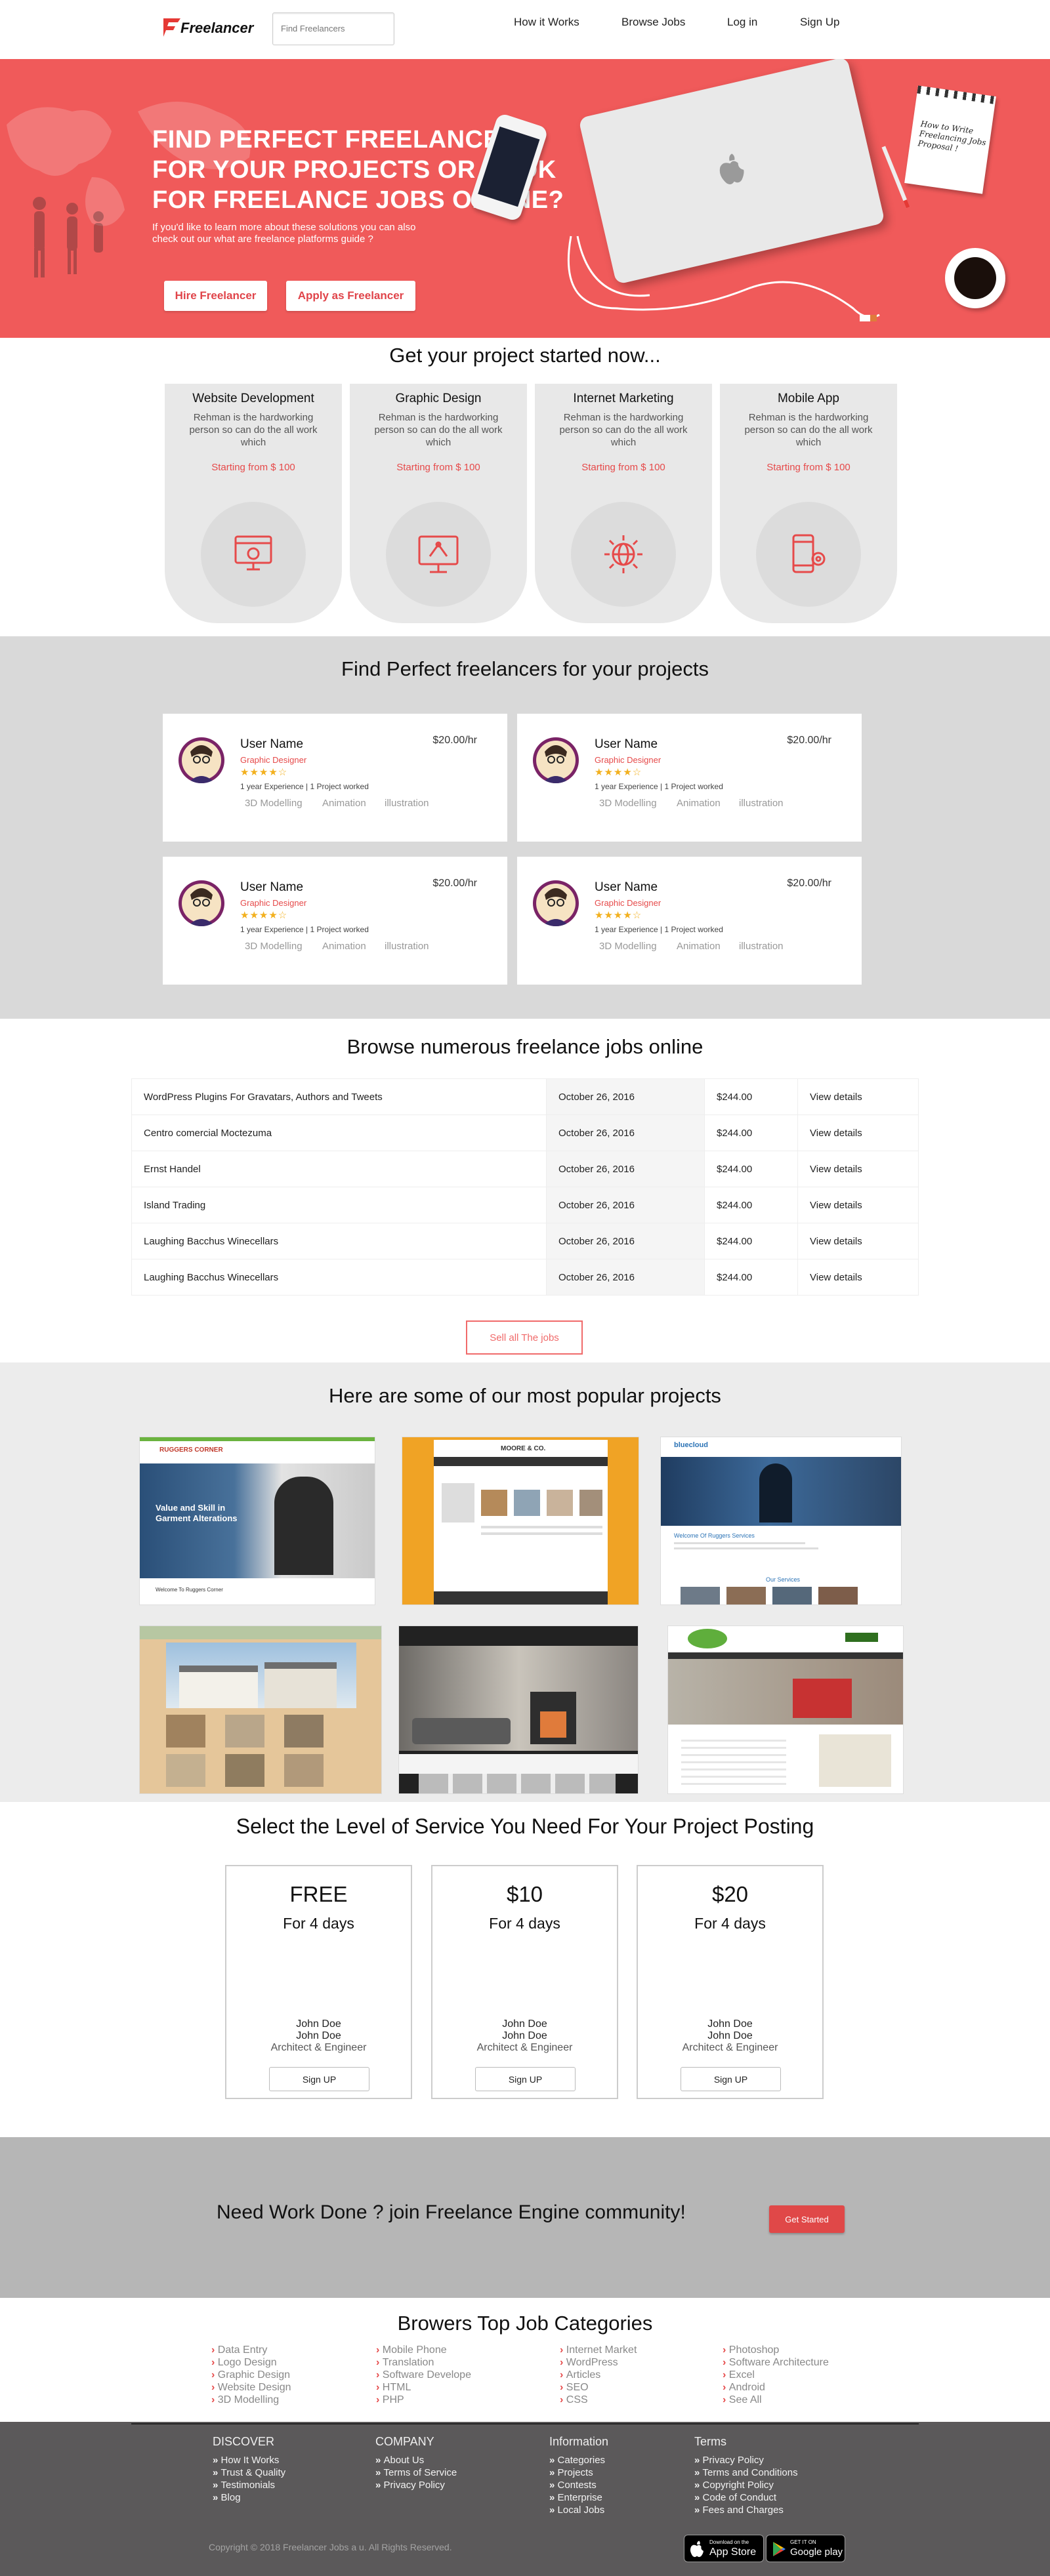  What do you see at coordinates (423, 2387) in the screenshot?
I see `category-link: HTML` at bounding box center [423, 2387].